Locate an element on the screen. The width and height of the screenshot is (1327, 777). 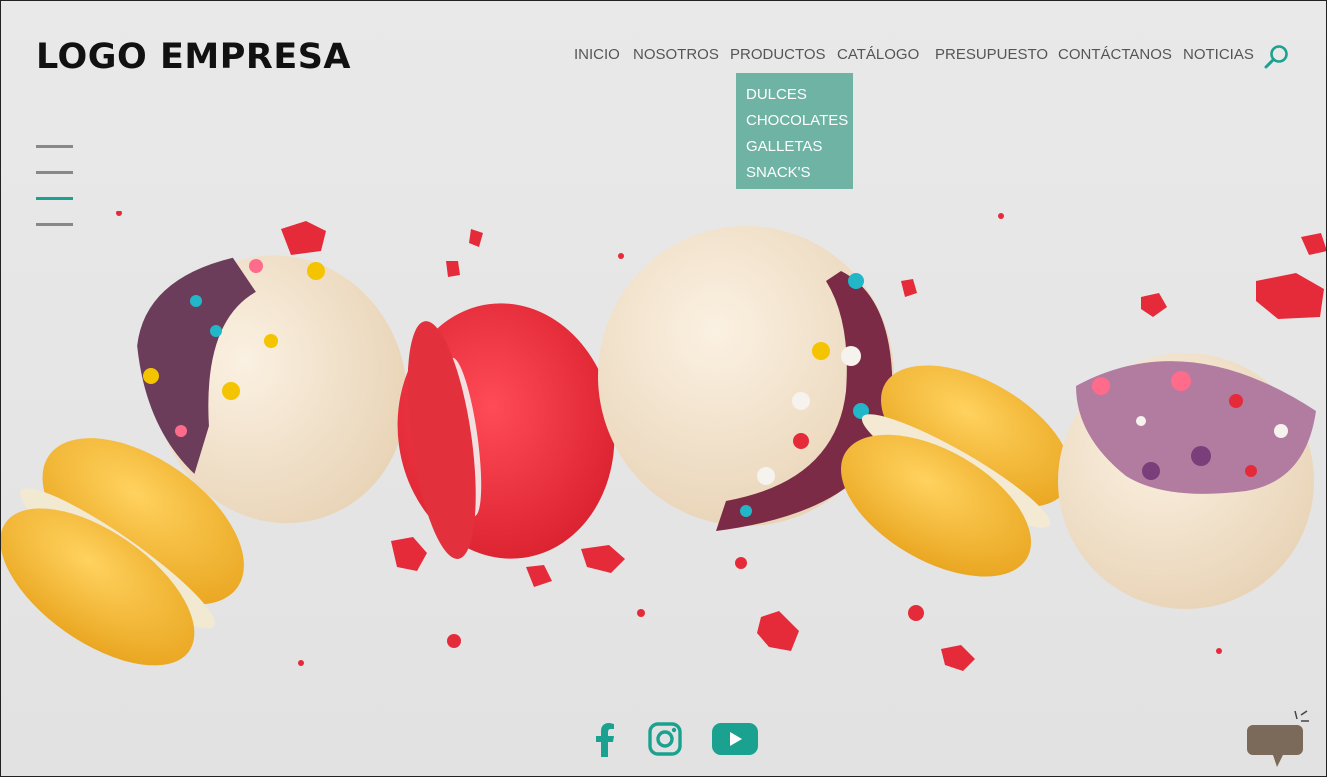
nav-item-noticias: NOTICIAS is located at coordinates (1218, 54).